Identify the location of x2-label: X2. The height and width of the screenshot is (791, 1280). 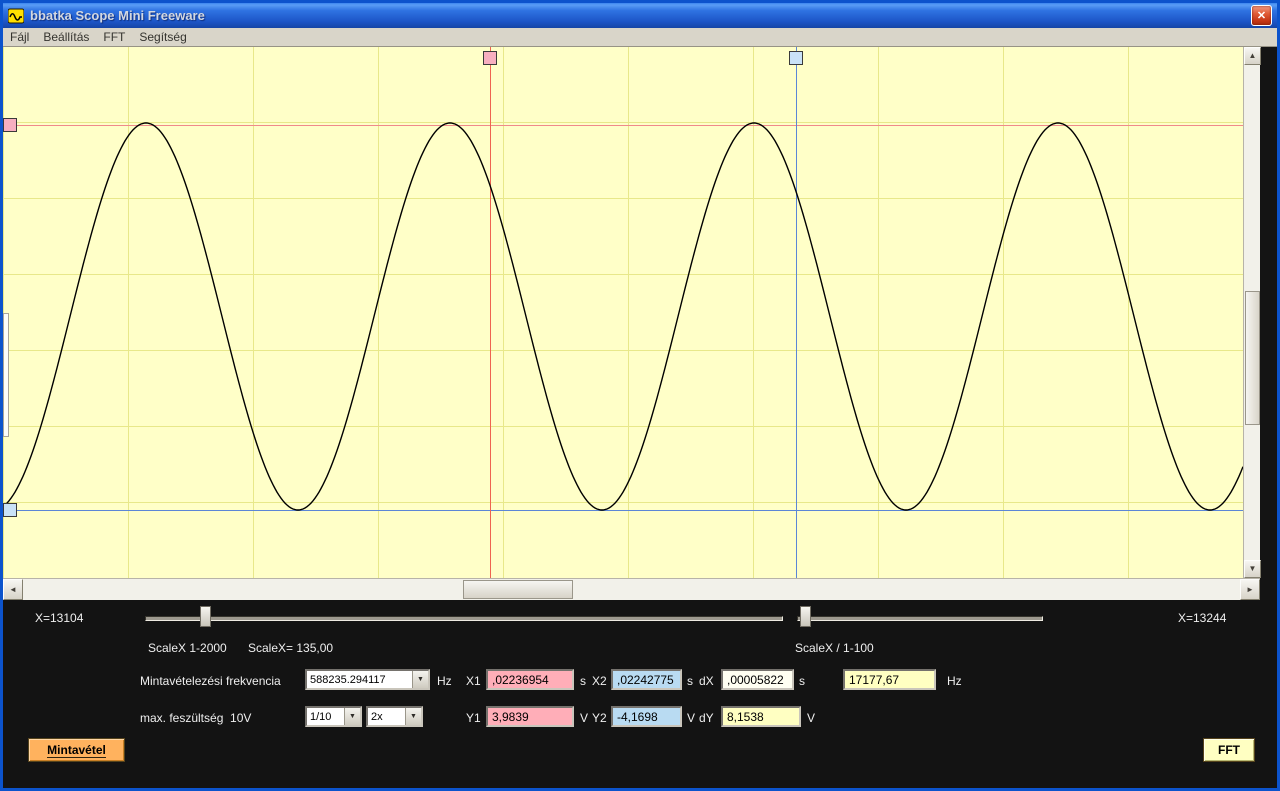
(599, 681).